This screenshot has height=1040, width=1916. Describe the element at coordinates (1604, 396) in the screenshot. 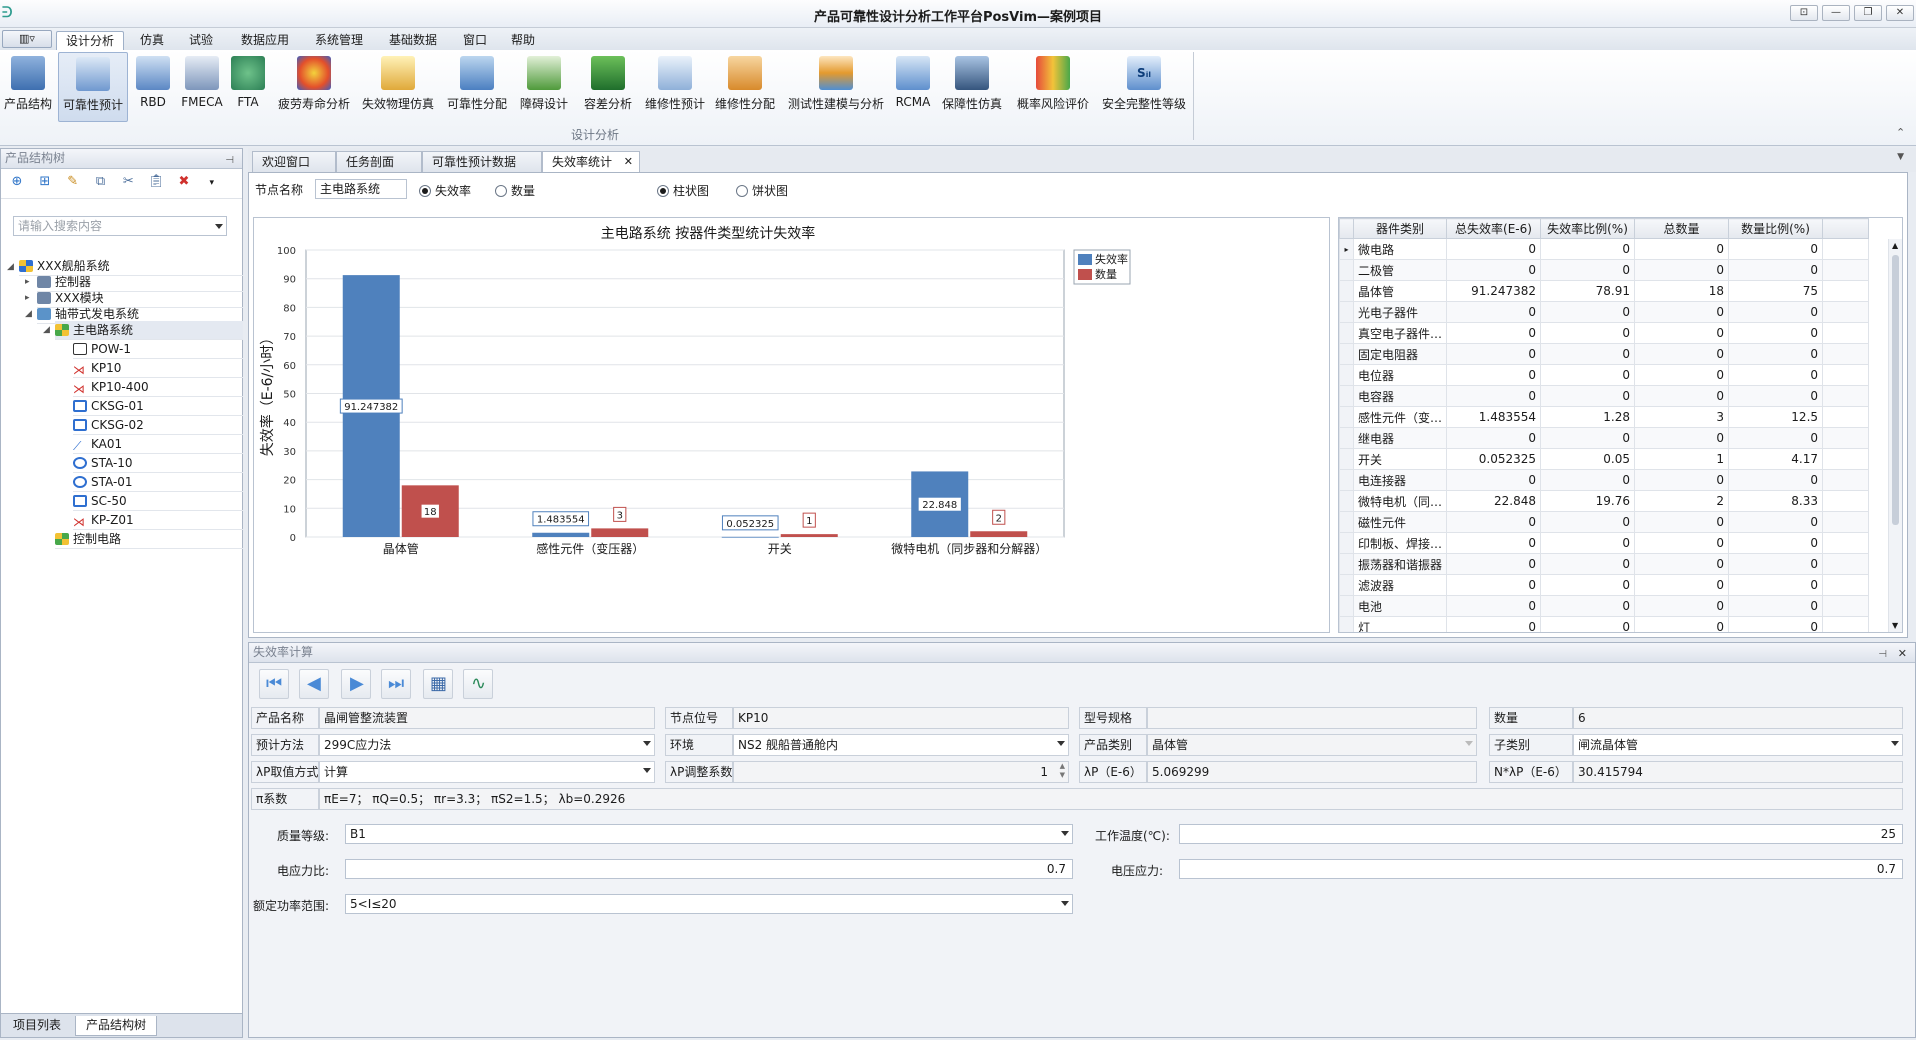

I see `table-row: 电容器 0 0 0 0` at that location.